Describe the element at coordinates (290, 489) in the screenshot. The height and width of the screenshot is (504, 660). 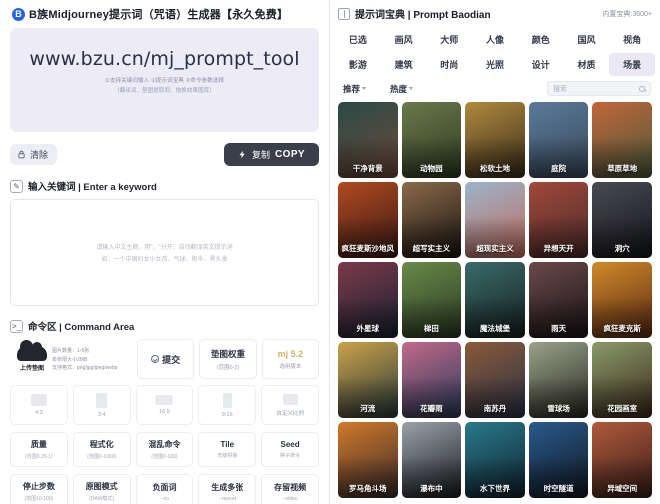
I see `param-button: 存留视频 --video` at that location.